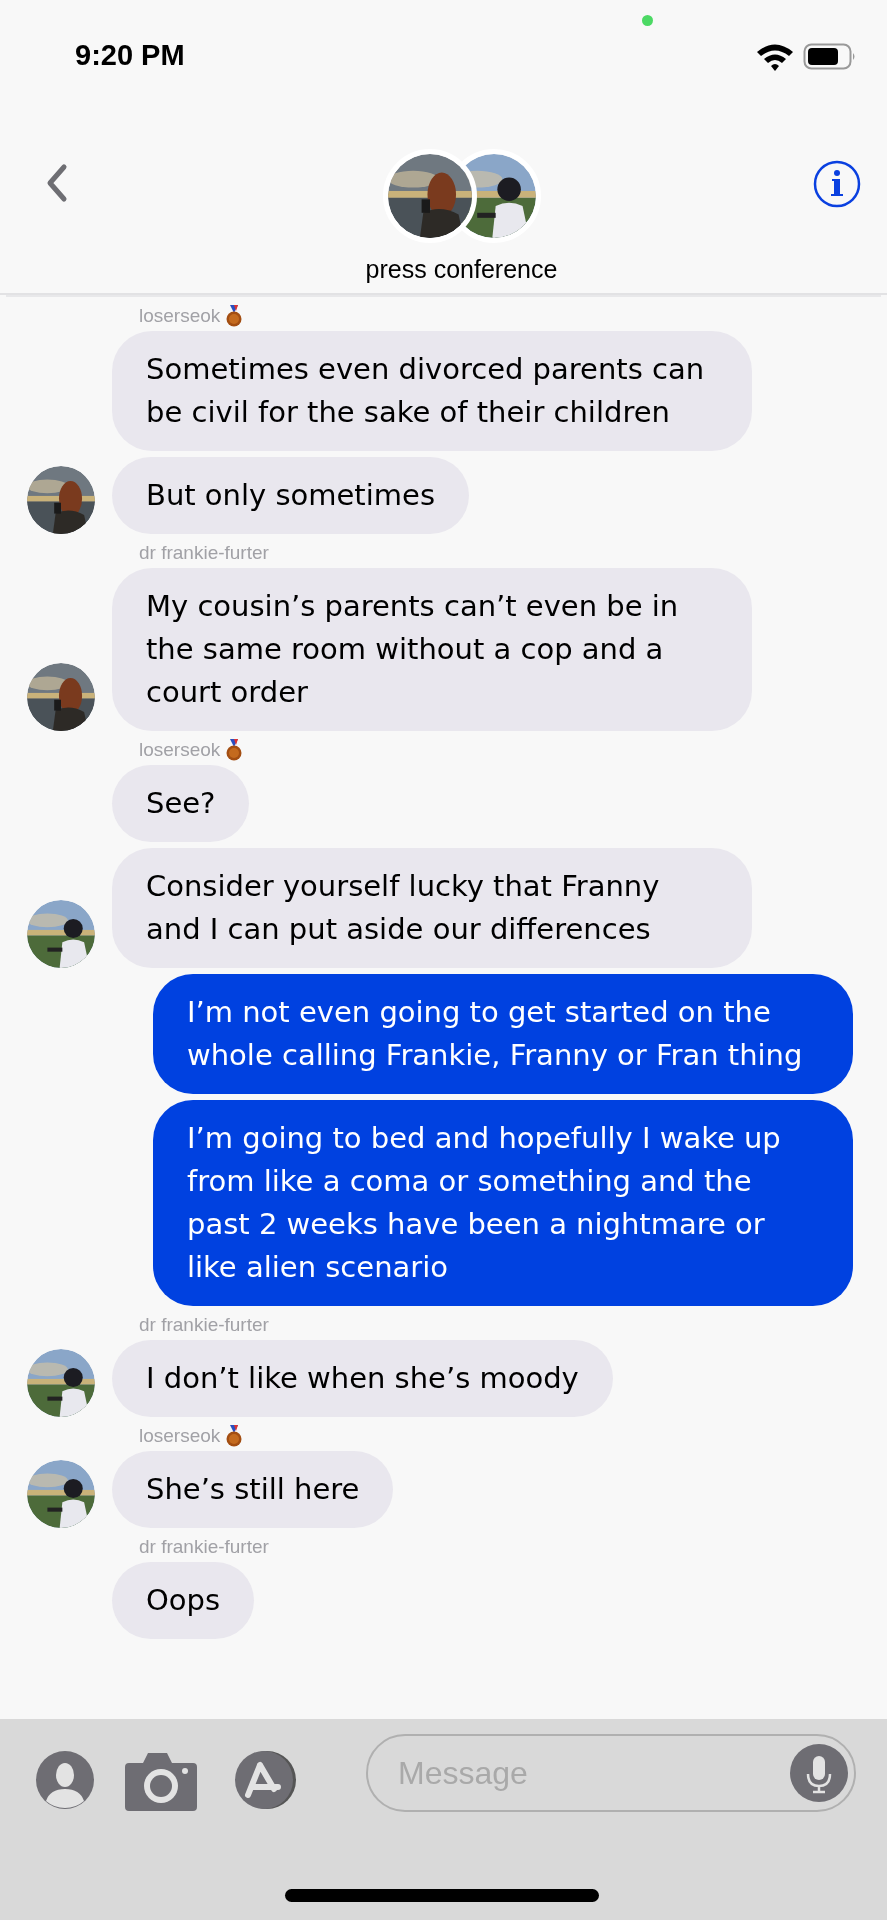  I want to click on message-bubble: I’m going to bed and hopefully I wake up from like a coma or something and the past 2 weeks have been a nightmare or like alien scenario, so click(503, 1203).